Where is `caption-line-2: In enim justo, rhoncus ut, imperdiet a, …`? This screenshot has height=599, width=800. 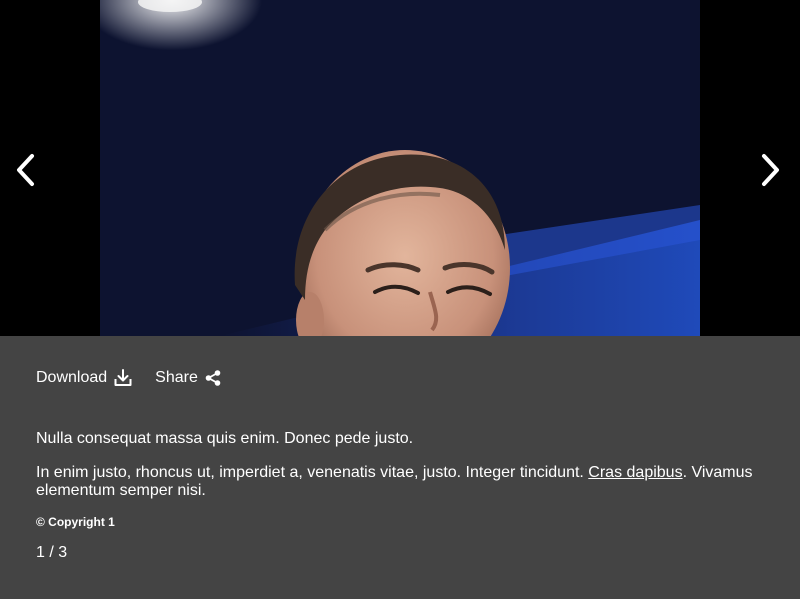
caption-line-2: In enim justo, rhoncus ut, imperdiet a, … is located at coordinates (401, 482).